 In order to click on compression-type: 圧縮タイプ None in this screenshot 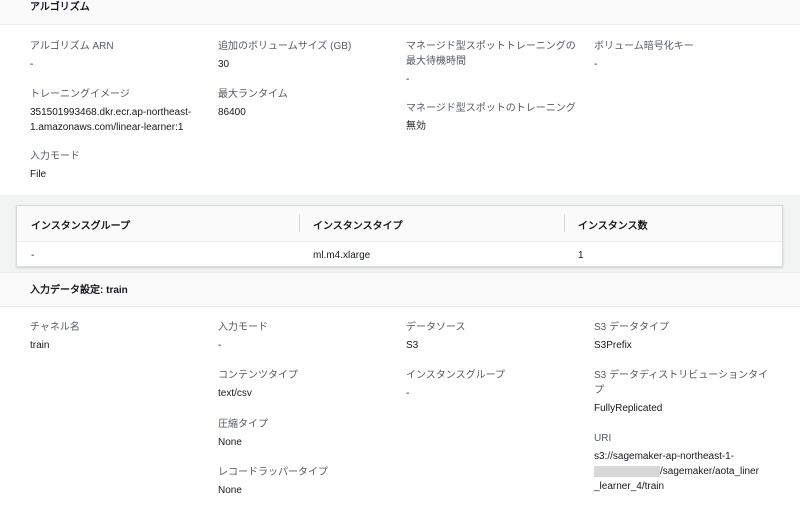, I will do `click(243, 433)`.